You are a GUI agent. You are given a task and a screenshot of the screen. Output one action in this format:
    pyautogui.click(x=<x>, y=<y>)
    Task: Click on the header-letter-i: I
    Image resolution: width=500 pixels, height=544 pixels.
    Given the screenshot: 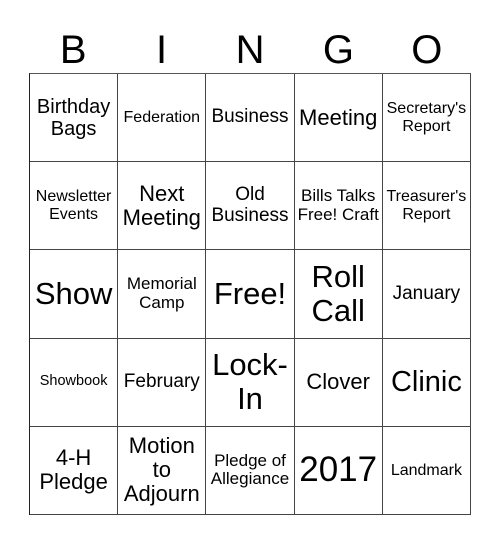 What is the action you would take?
    pyautogui.click(x=162, y=50)
    